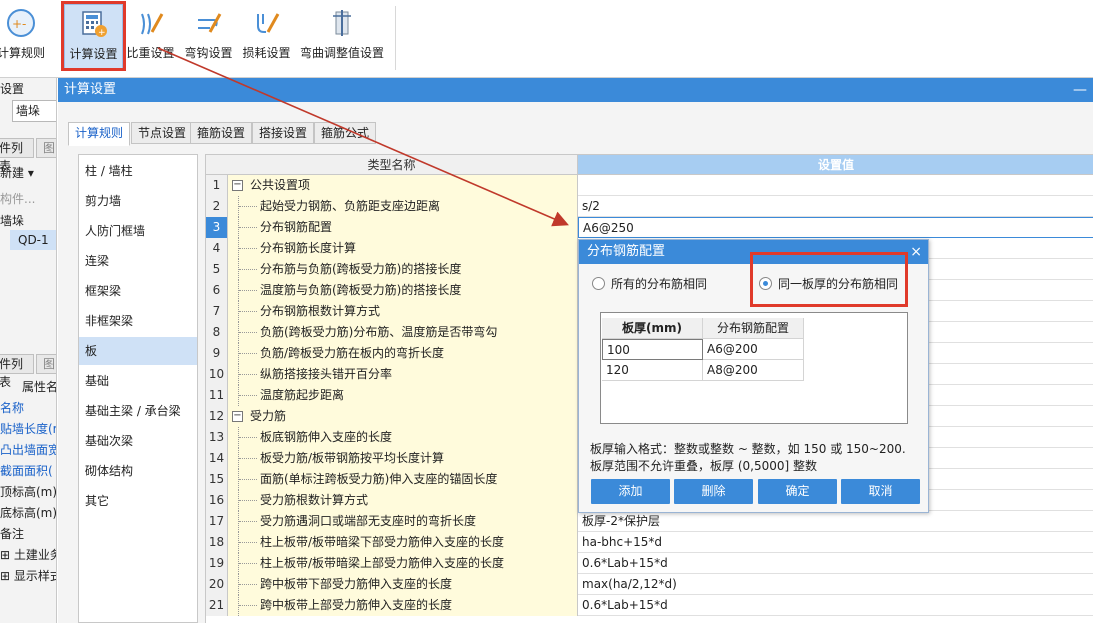  Describe the element at coordinates (626, 251) in the screenshot. I see `dialog-title: 分布钢筋配置` at that location.